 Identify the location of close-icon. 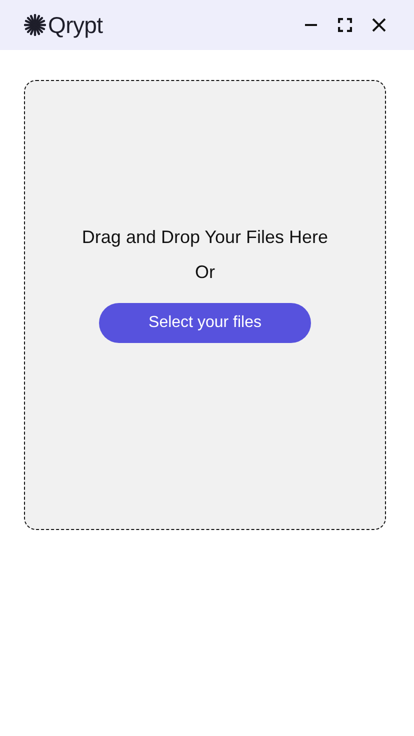
(379, 25).